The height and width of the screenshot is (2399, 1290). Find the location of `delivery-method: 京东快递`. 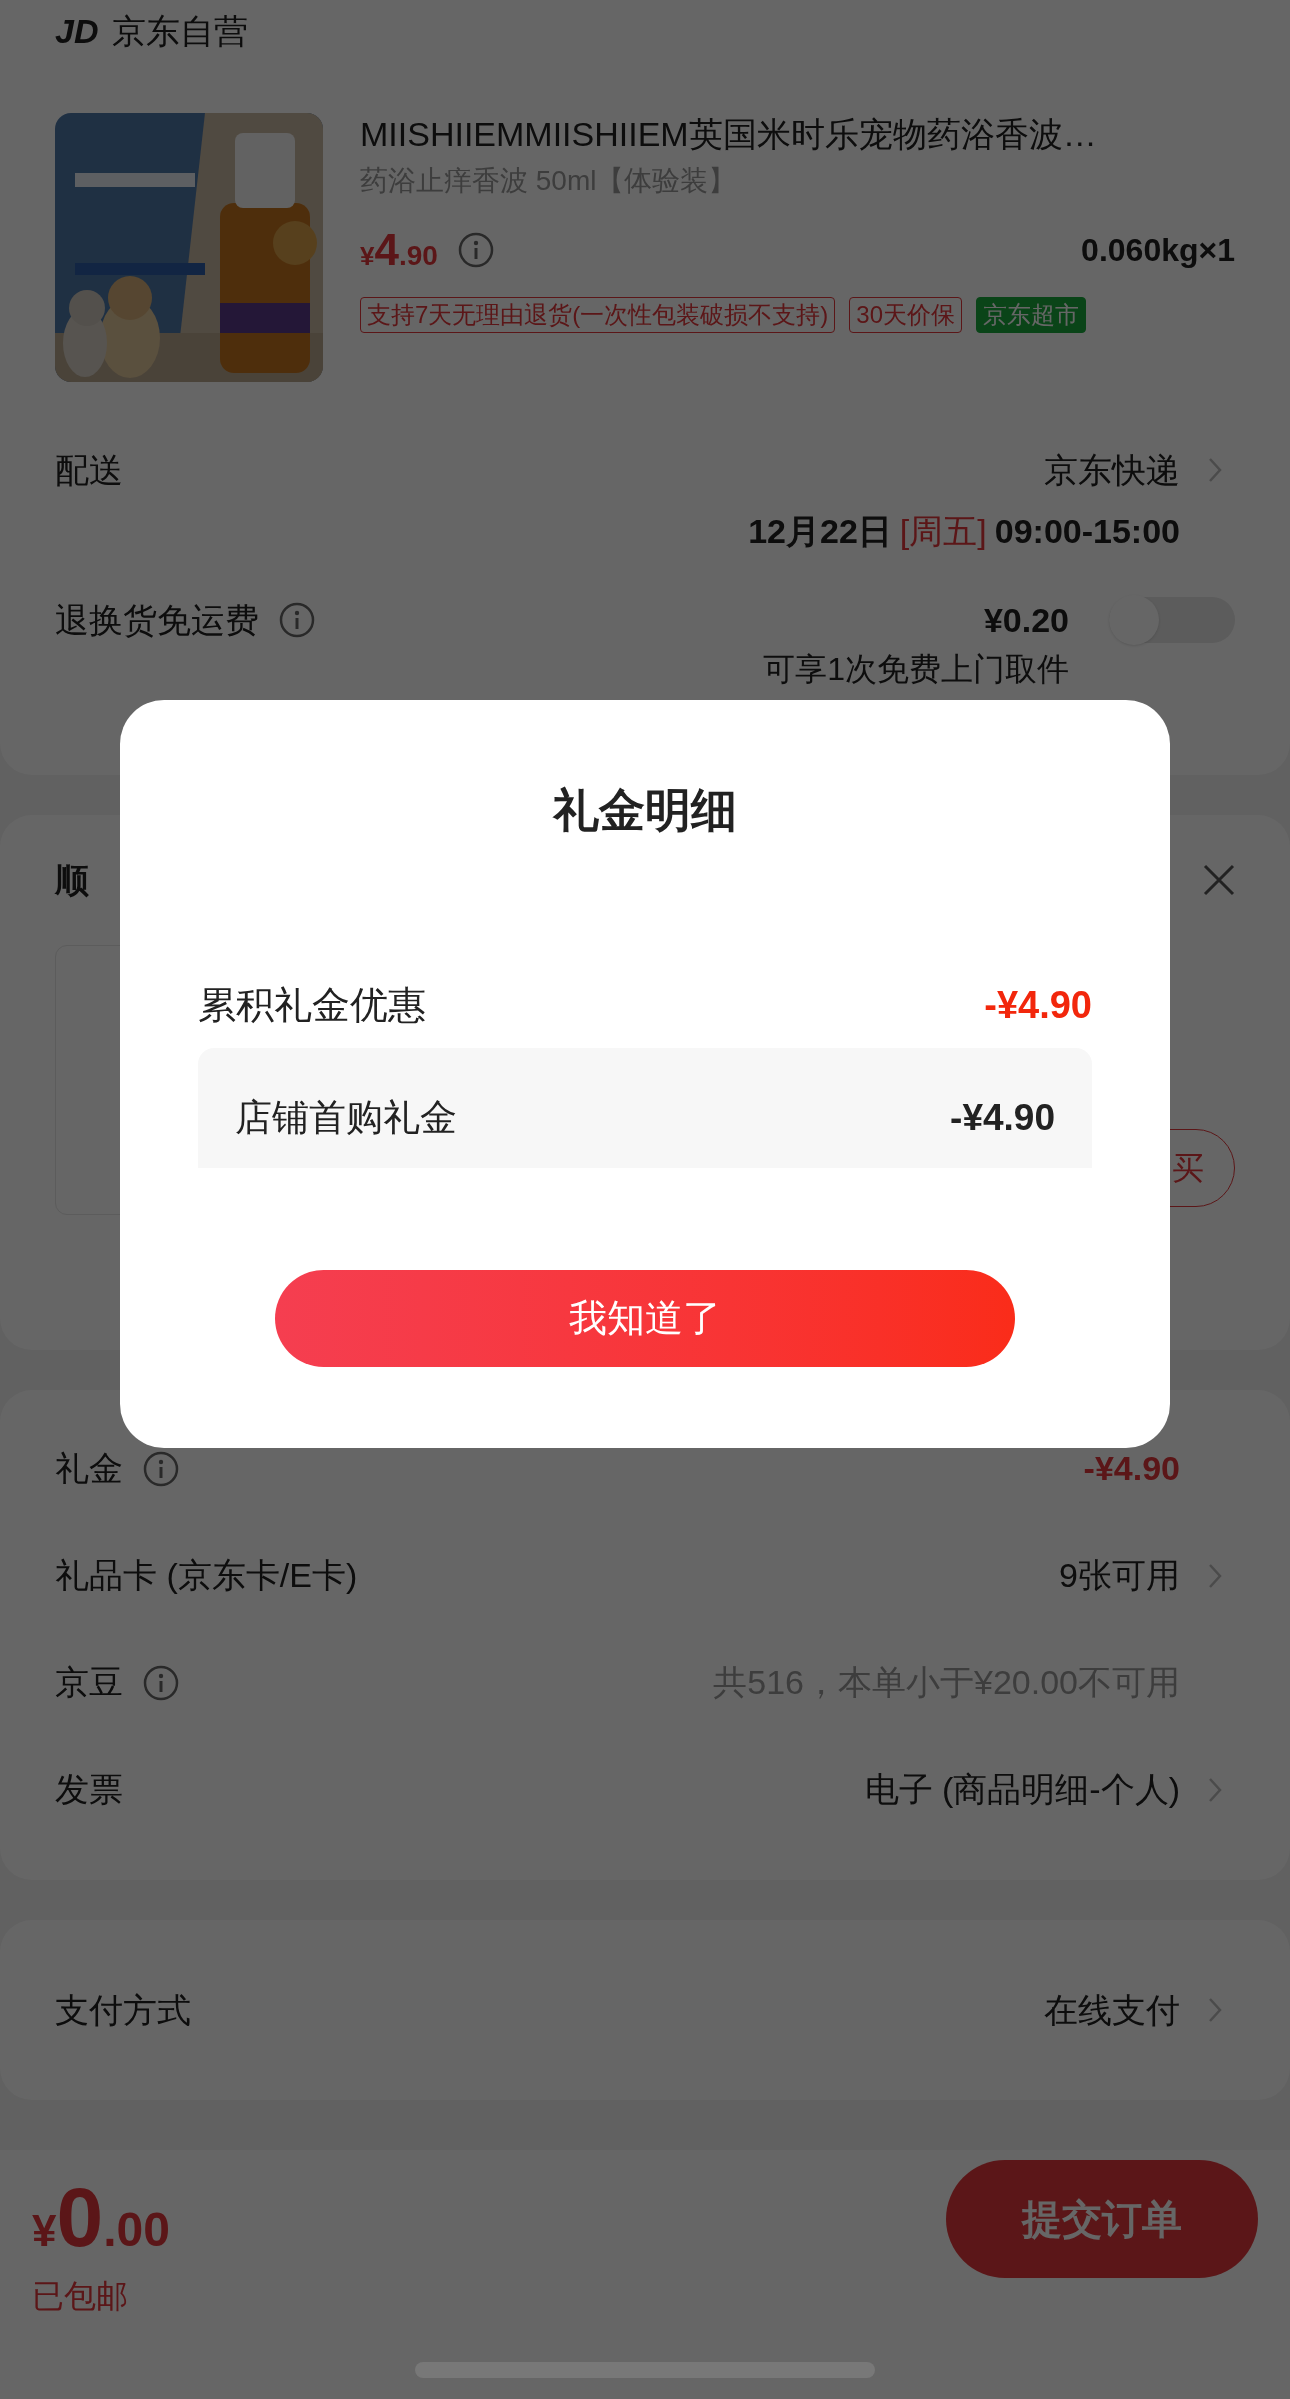

delivery-method: 京东快递 is located at coordinates (1112, 470).